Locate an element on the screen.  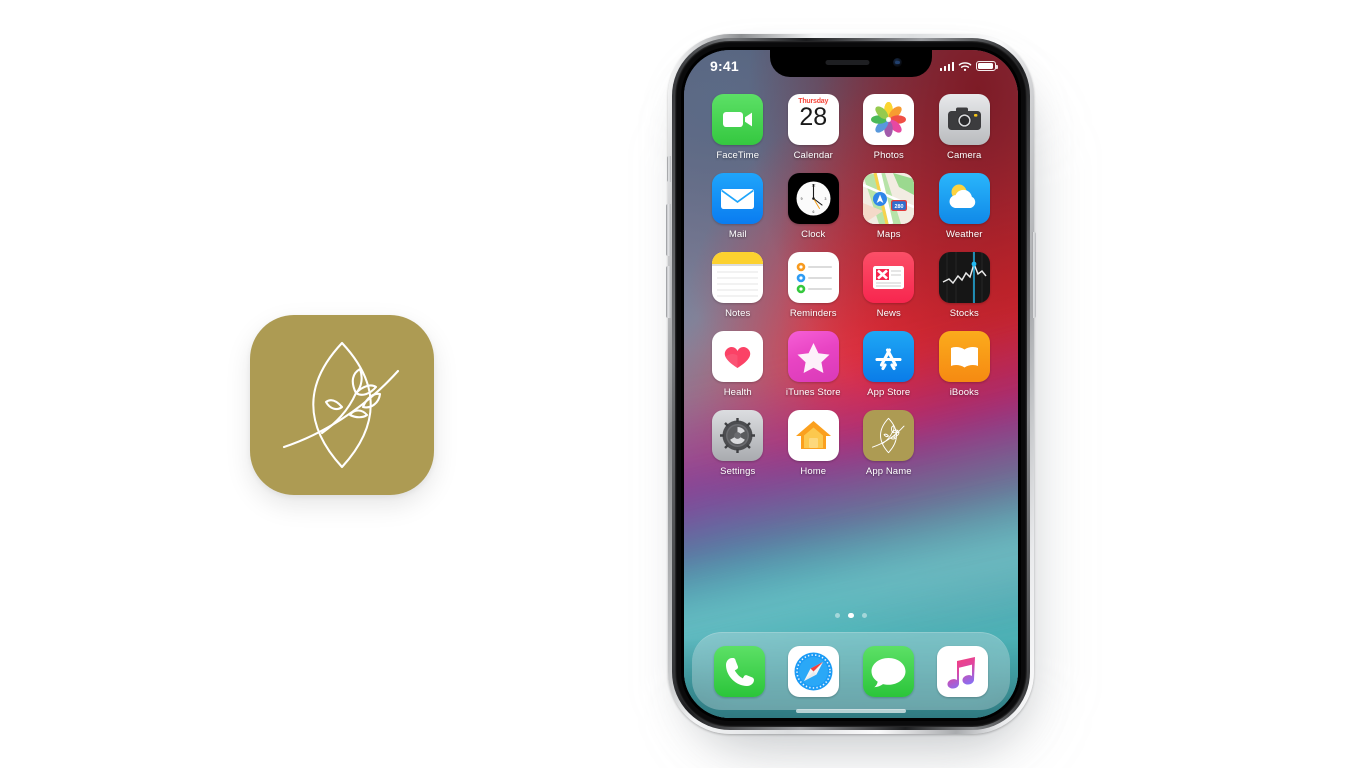
brand-app-icon-tile is located at coordinates (342, 405).